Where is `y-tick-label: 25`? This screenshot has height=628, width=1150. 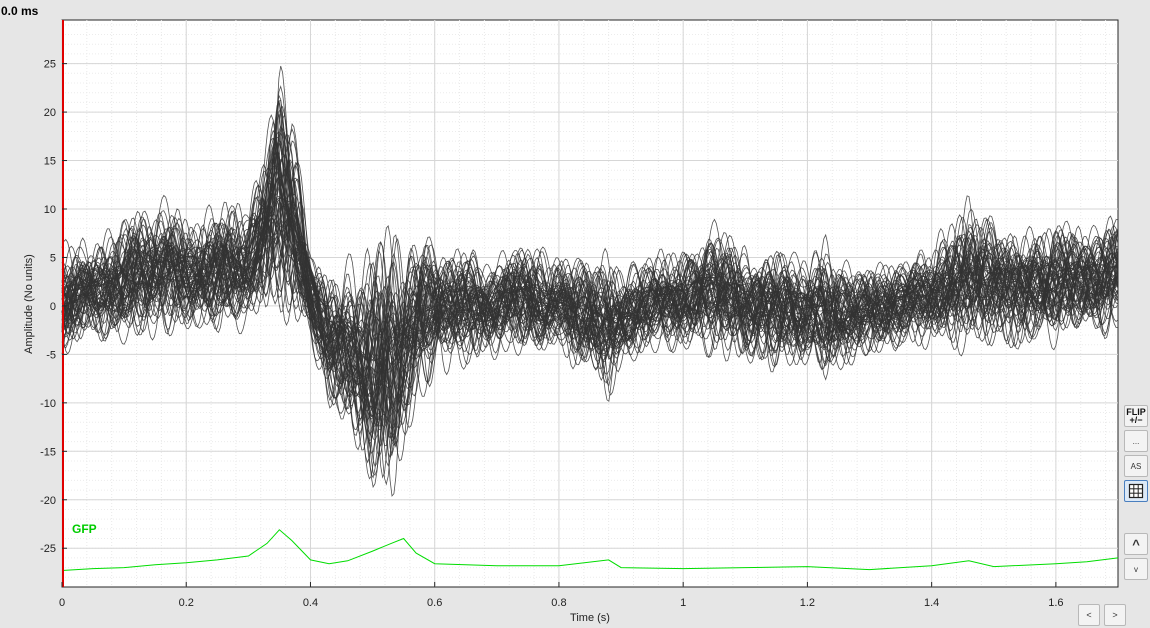 y-tick-label: 25 is located at coordinates (50, 65).